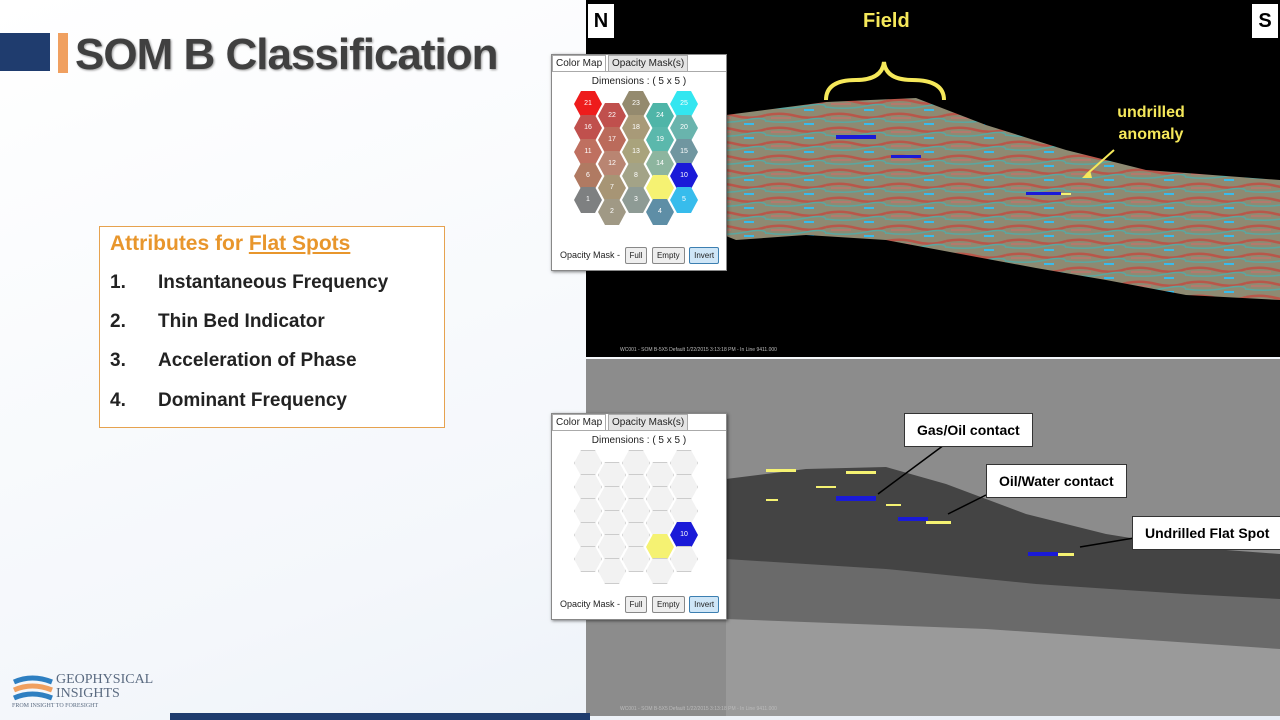 This screenshot has height=720, width=1280. I want to click on som-neuron-cell: 21, so click(588, 104).